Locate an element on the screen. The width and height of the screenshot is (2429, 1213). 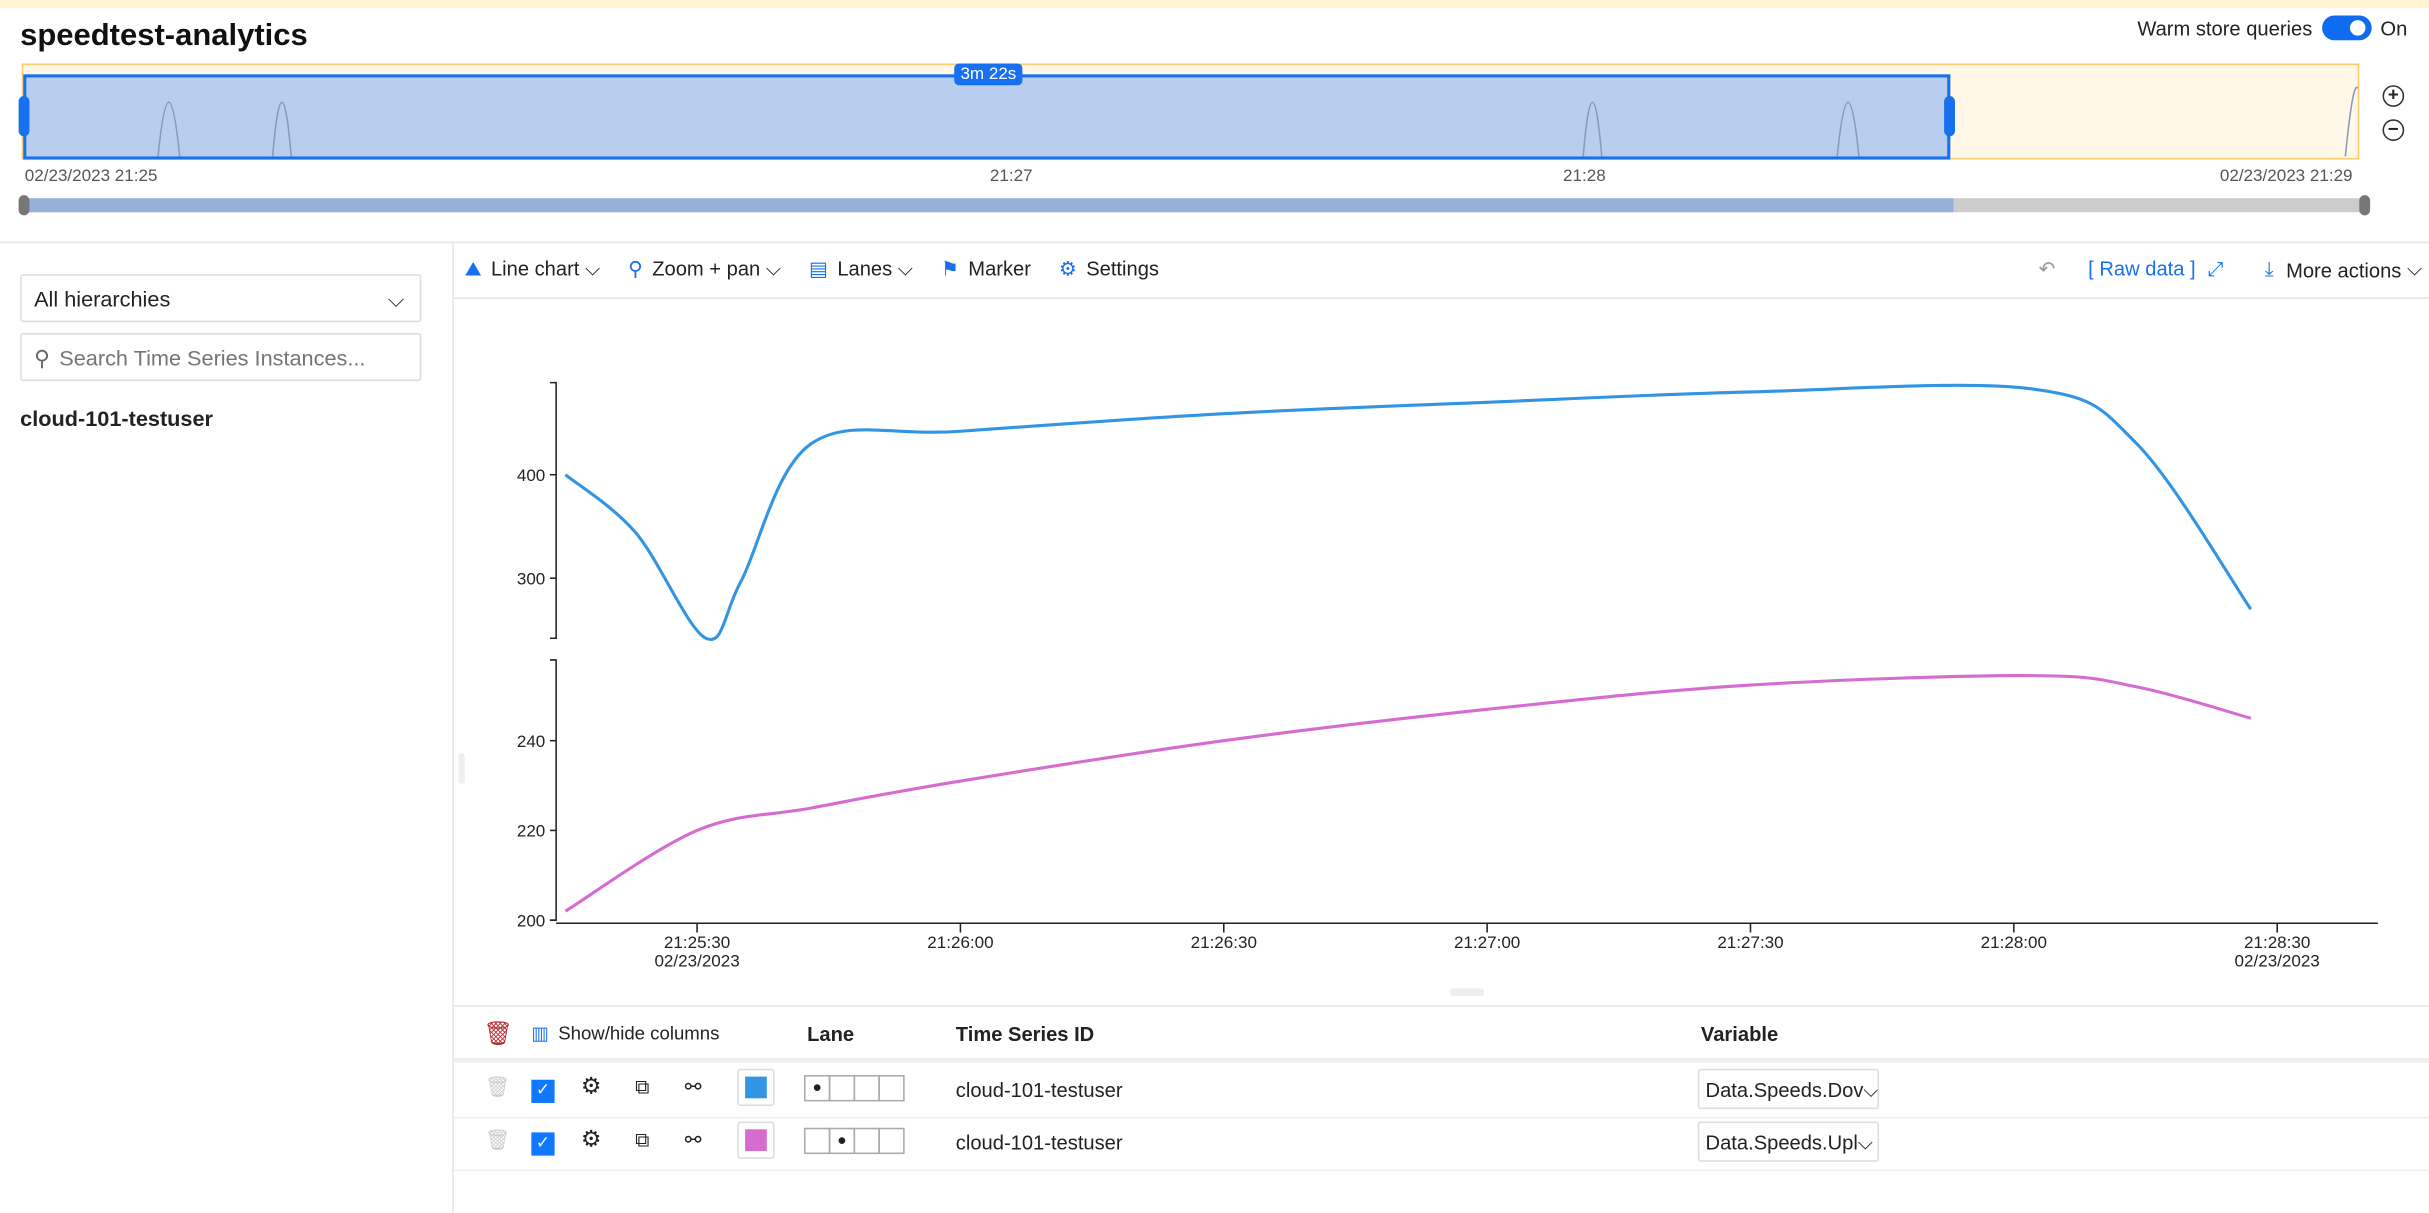
scroll-start-knob is located at coordinates (24, 205).